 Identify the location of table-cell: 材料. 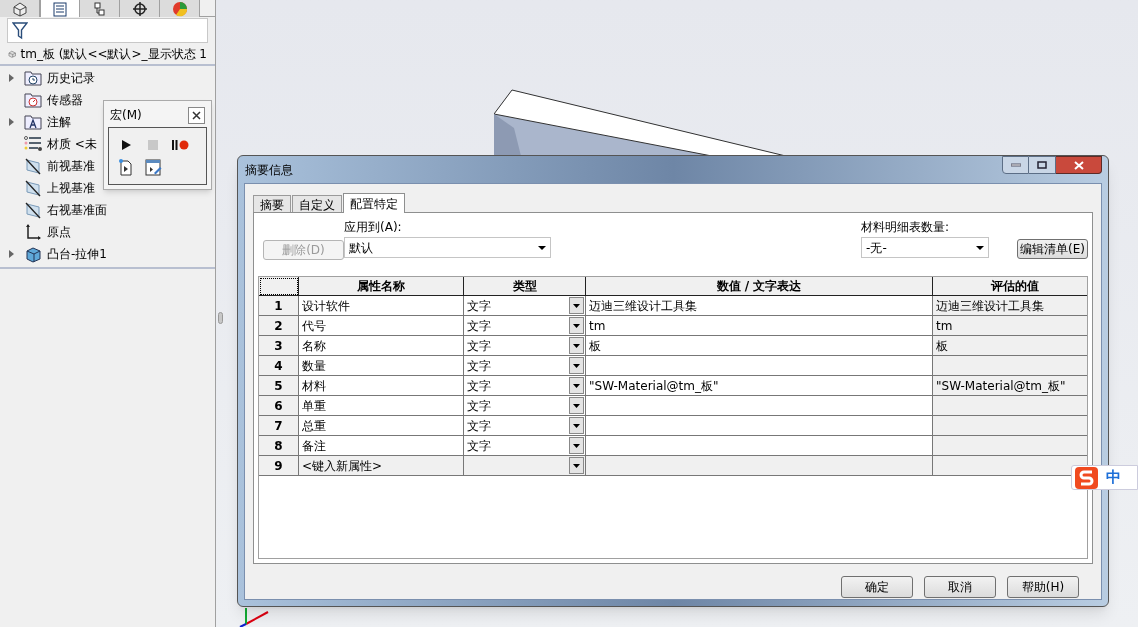
(381, 386).